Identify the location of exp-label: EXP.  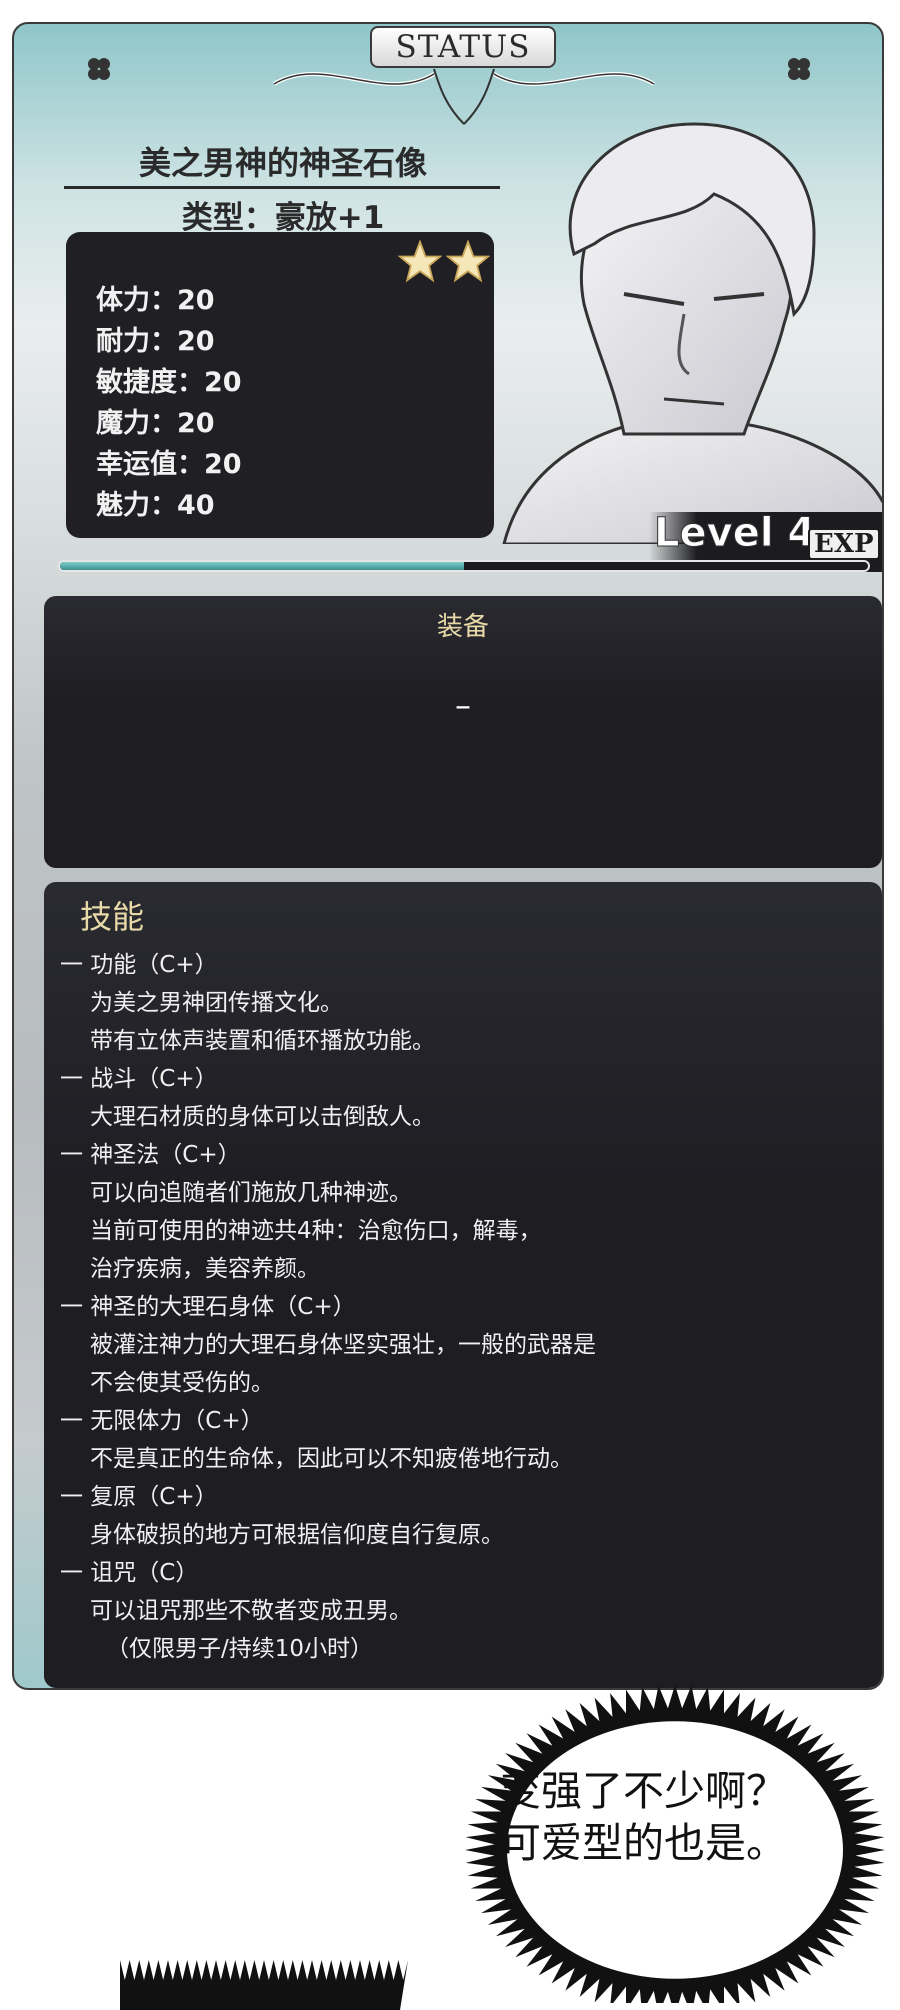
(844, 544).